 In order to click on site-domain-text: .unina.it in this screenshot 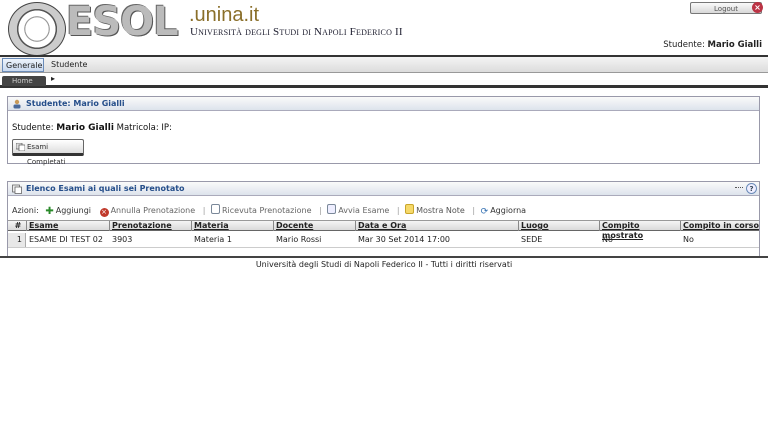, I will do `click(224, 15)`.